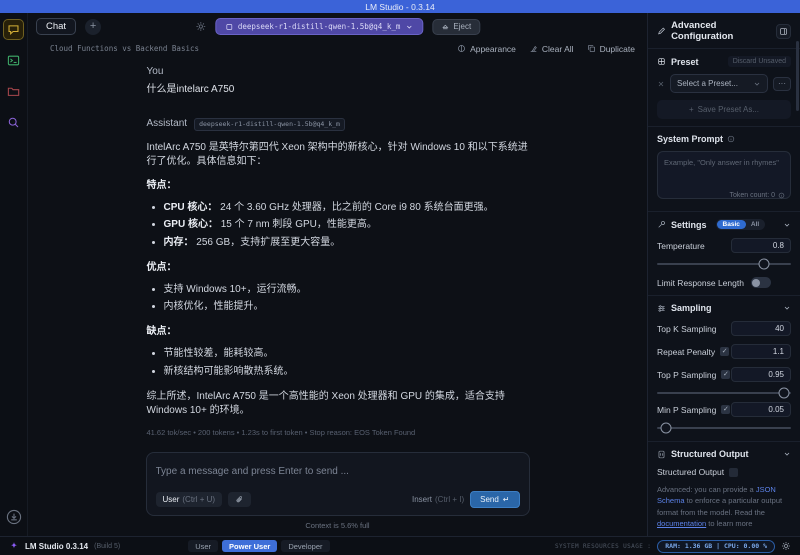  I want to click on settings-label: Settings, so click(689, 224).